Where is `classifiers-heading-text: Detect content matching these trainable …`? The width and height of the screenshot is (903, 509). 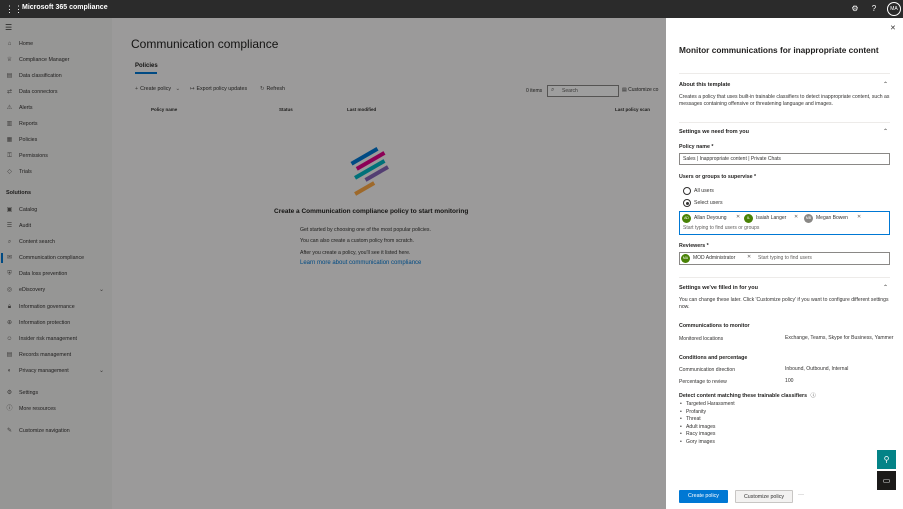 classifiers-heading-text: Detect content matching these trainable … is located at coordinates (743, 396).